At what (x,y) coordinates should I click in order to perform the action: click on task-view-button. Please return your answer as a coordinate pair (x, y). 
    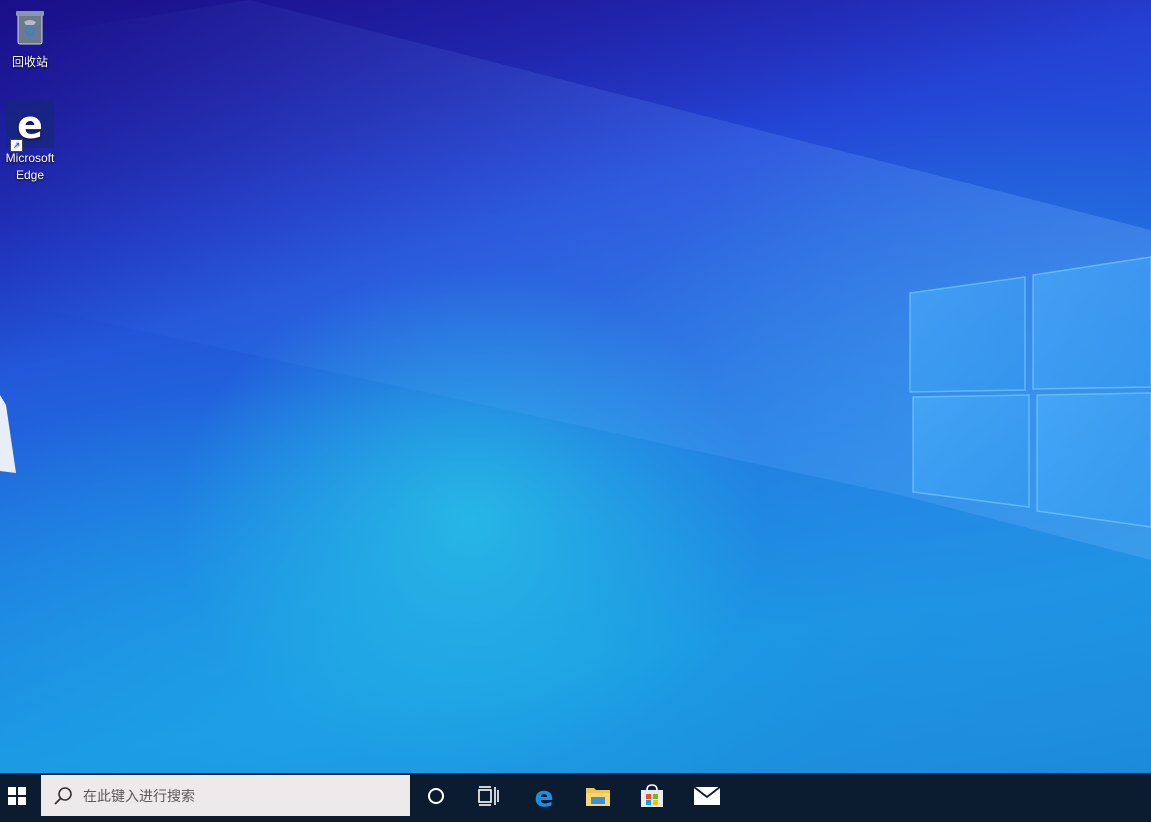
    Looking at the image, I should click on (489, 795).